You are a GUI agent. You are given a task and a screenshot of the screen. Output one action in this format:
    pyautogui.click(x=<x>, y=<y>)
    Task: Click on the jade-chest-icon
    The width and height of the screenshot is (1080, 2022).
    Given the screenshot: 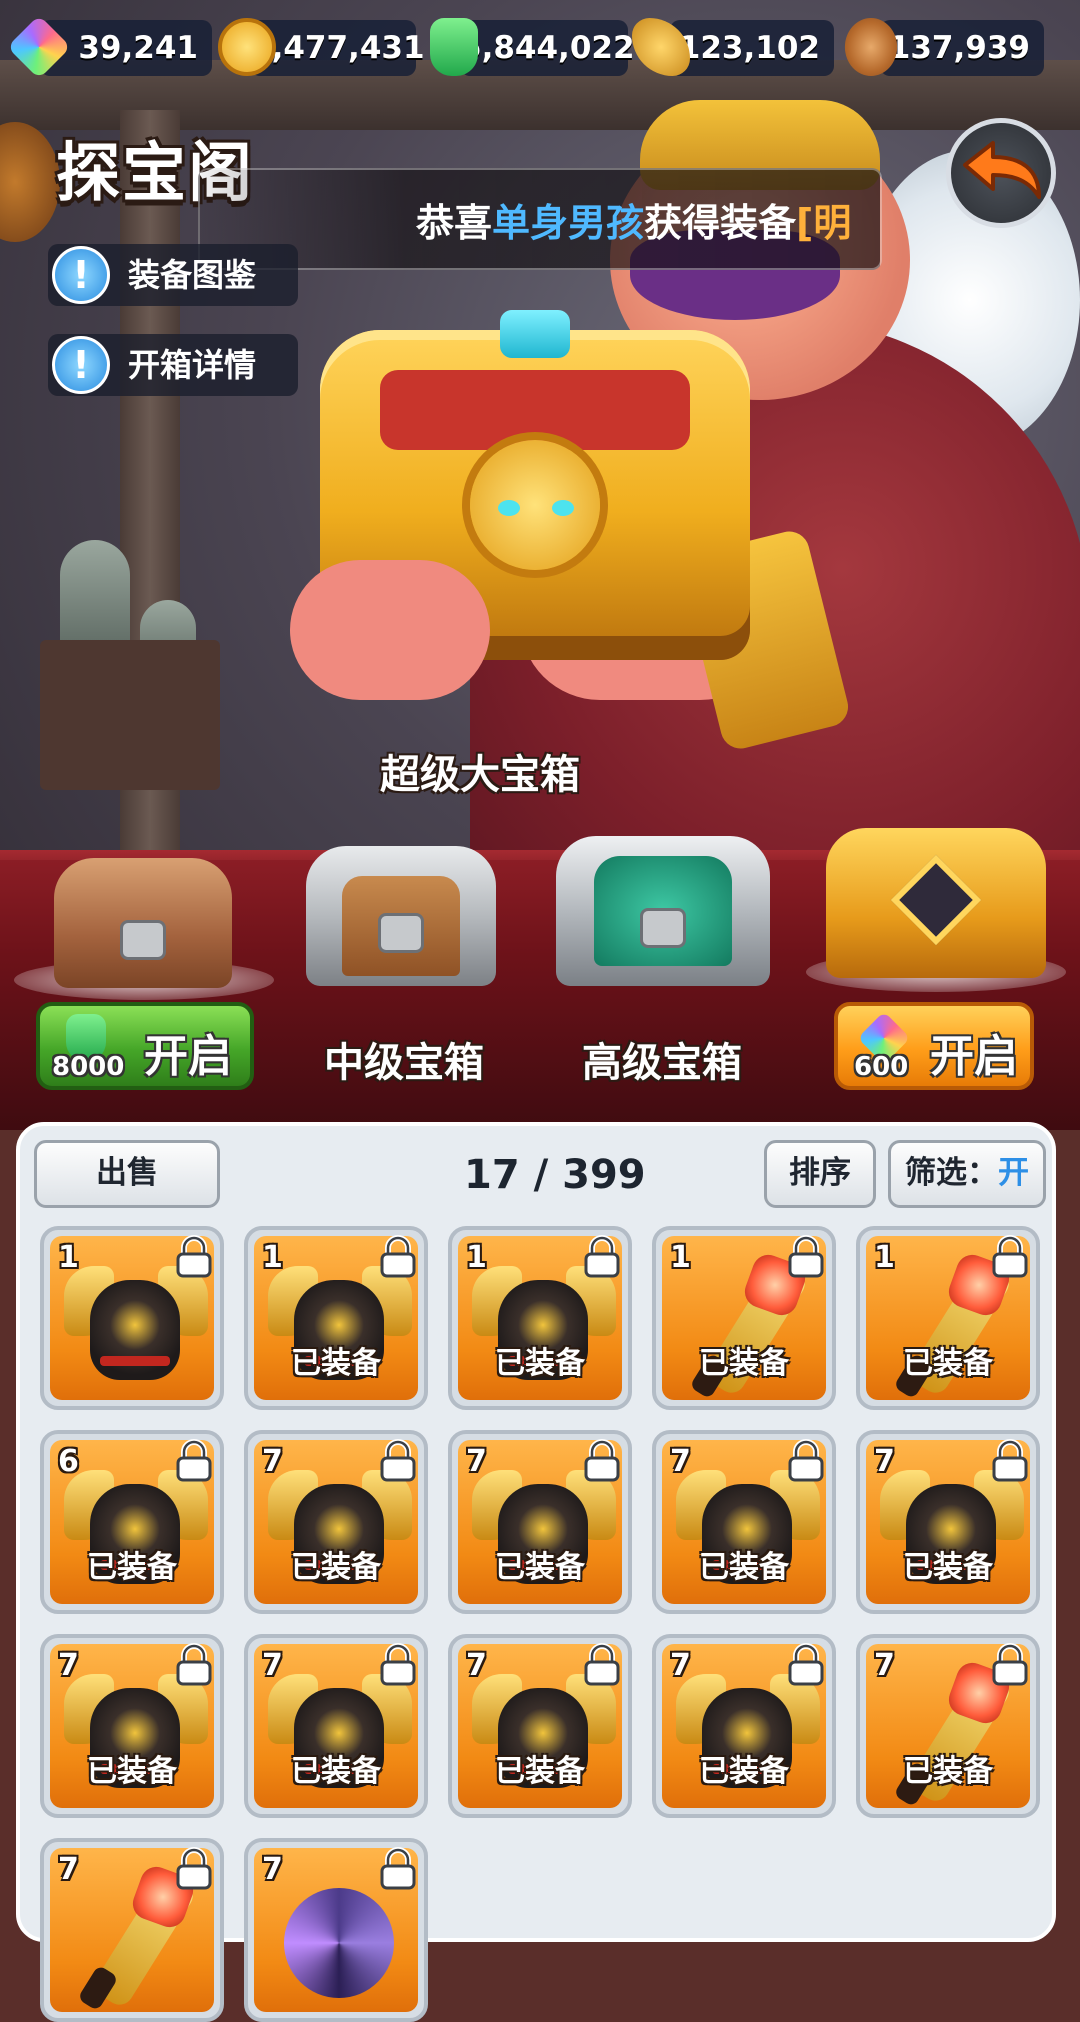 What is the action you would take?
    pyautogui.click(x=663, y=911)
    